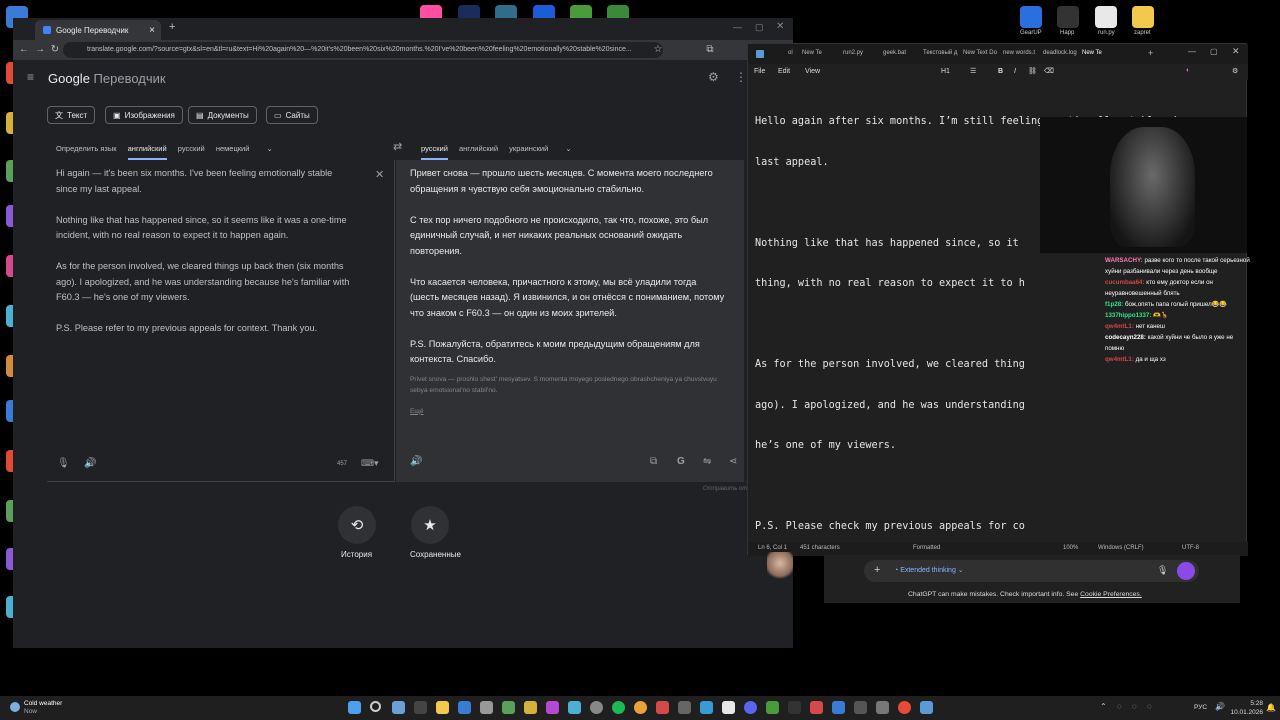 Image resolution: width=1280 pixels, height=720 pixels. What do you see at coordinates (926, 548) in the screenshot?
I see `format-mode: Formatted` at bounding box center [926, 548].